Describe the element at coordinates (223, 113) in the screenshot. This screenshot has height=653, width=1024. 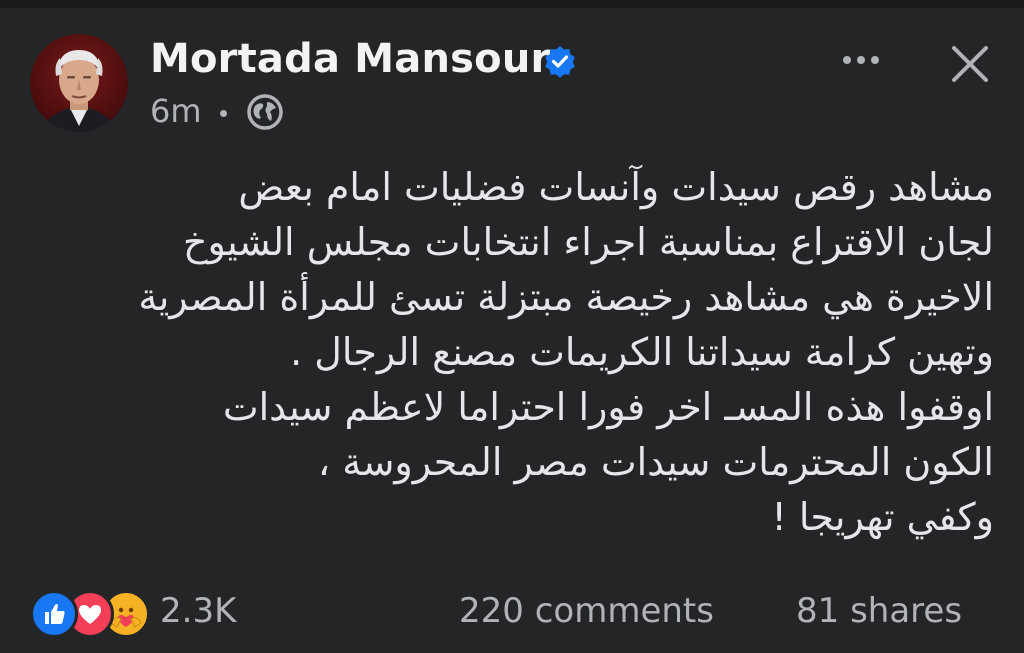
I see `separator-dot` at that location.